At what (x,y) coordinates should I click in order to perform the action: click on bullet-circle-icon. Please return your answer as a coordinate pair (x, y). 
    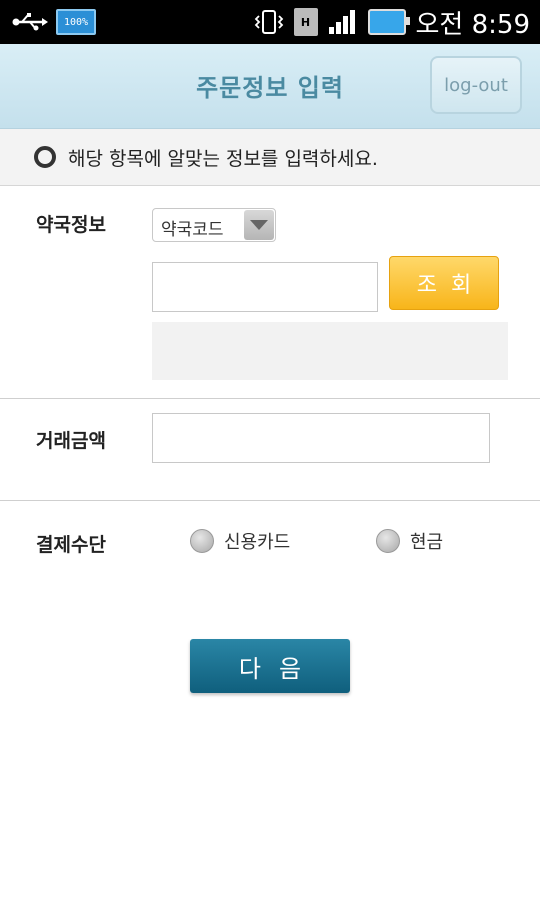
    Looking at the image, I should click on (45, 157).